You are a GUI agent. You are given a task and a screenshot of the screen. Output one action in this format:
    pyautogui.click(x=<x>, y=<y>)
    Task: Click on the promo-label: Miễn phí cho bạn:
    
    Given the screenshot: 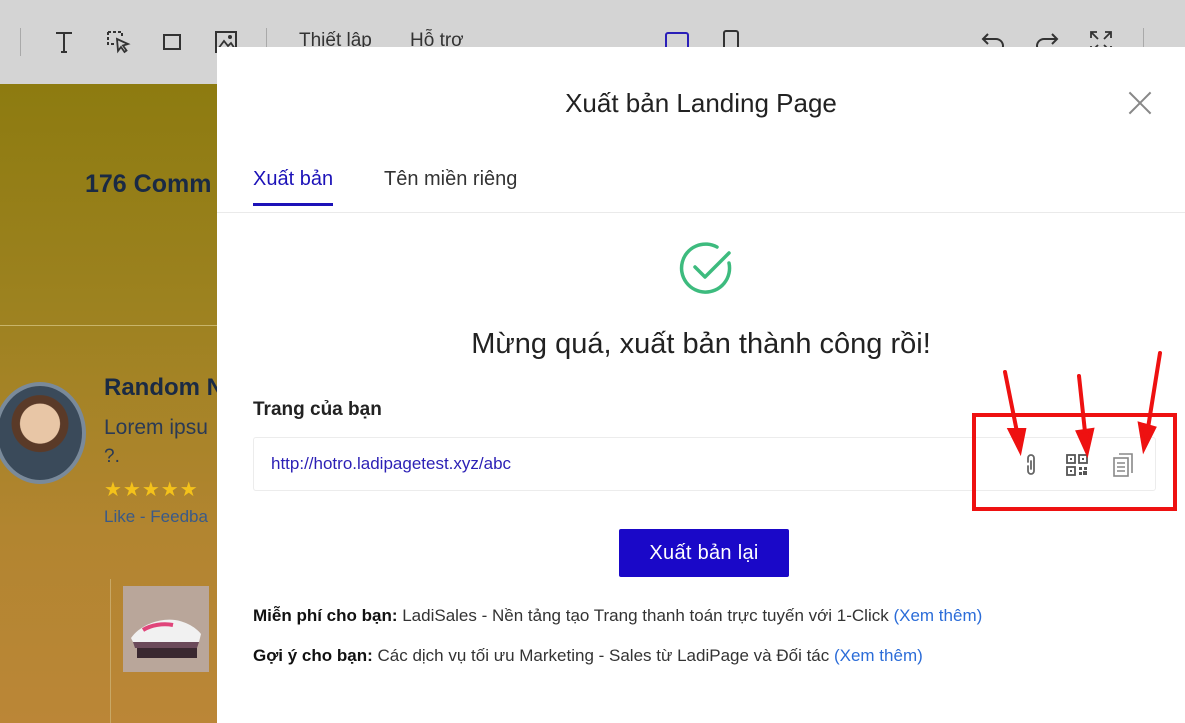 What is the action you would take?
    pyautogui.click(x=325, y=615)
    